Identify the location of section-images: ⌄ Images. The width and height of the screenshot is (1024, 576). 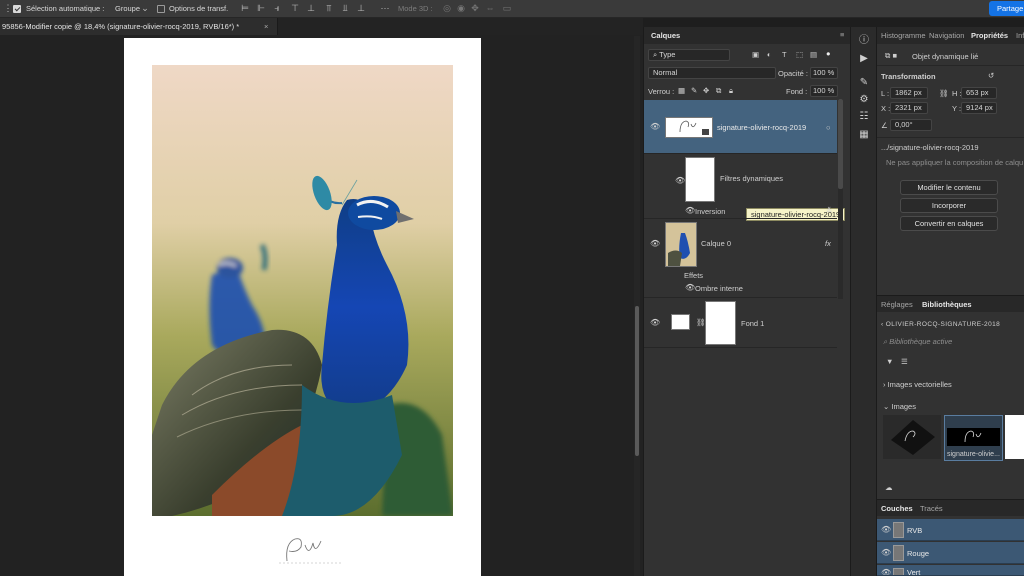
(899, 406).